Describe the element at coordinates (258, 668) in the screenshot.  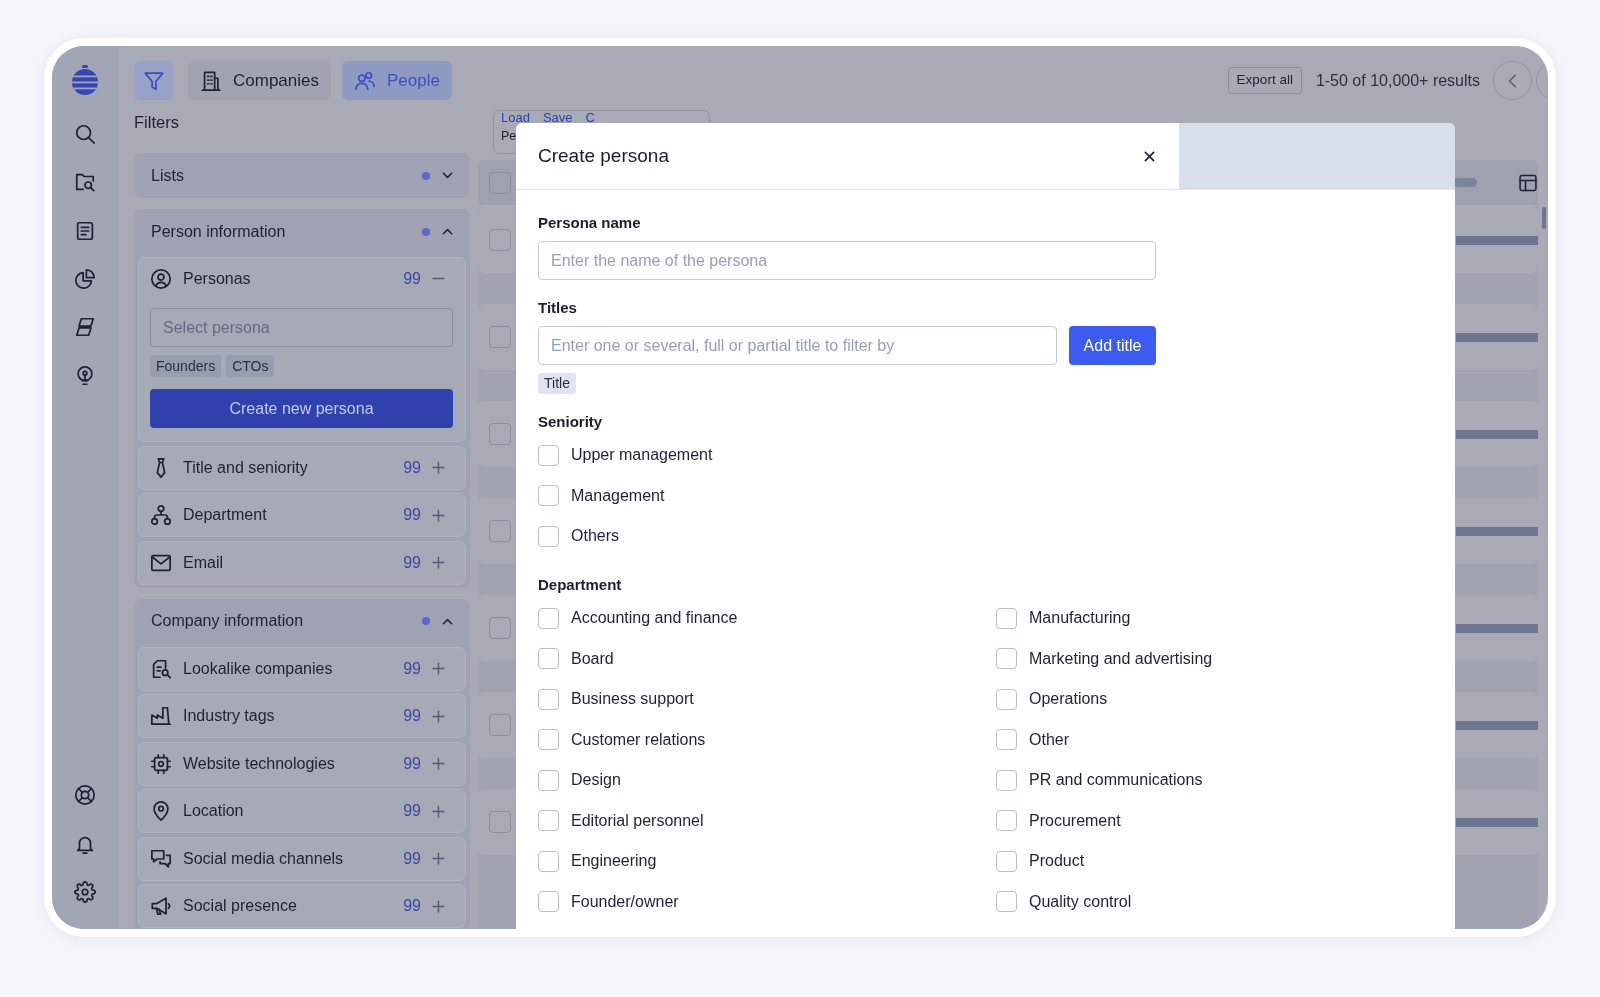
I see `filter-label: Lookalike companies` at that location.